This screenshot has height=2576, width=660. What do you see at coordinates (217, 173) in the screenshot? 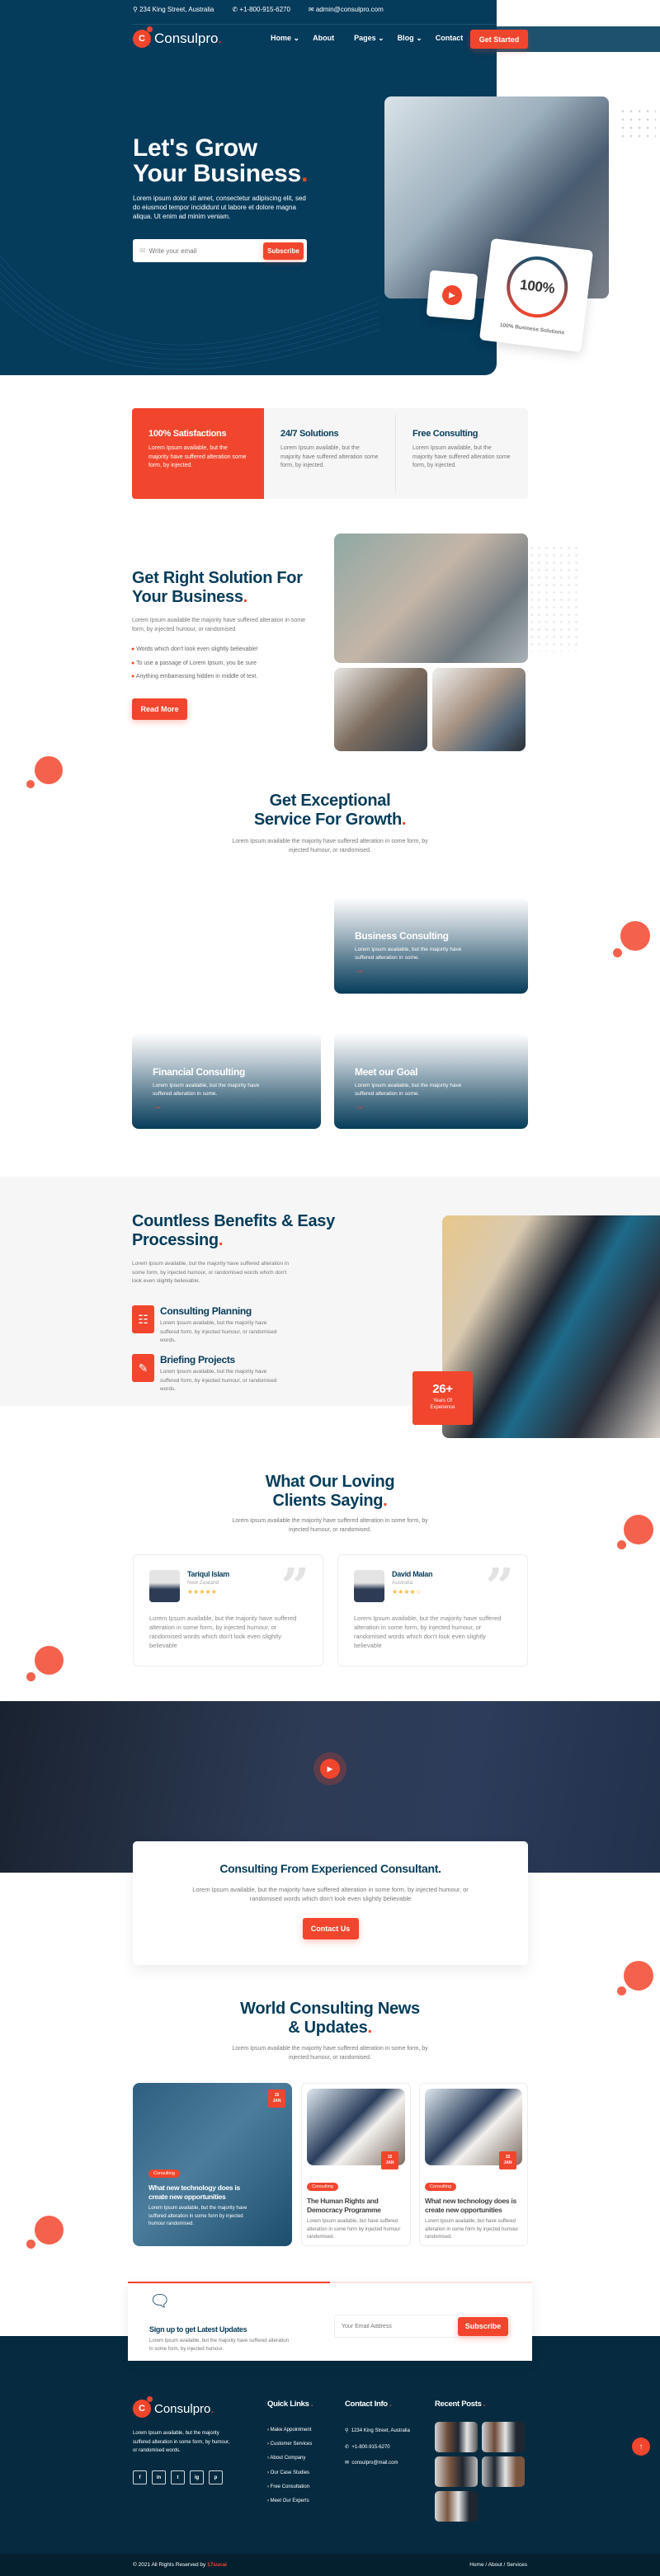
I see `hero-title-line2: Your Business` at bounding box center [217, 173].